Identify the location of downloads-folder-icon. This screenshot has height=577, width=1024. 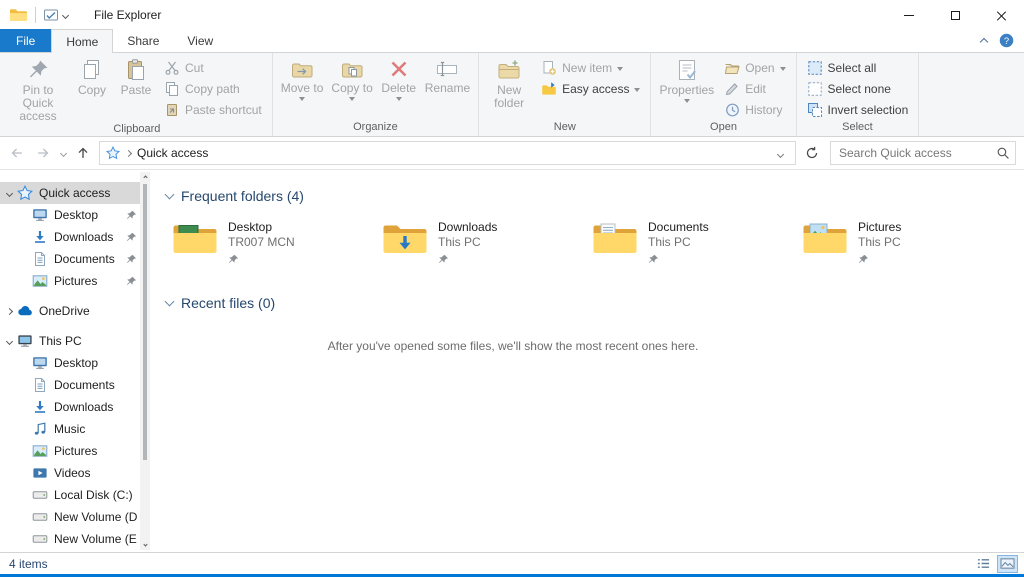
(405, 239).